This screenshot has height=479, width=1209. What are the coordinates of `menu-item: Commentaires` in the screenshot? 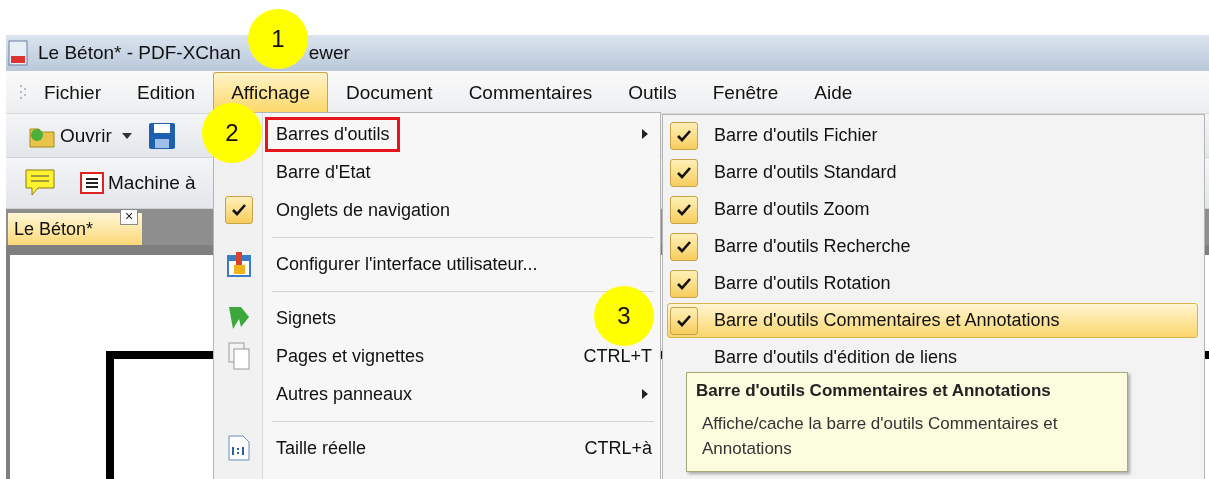 It's located at (530, 92).